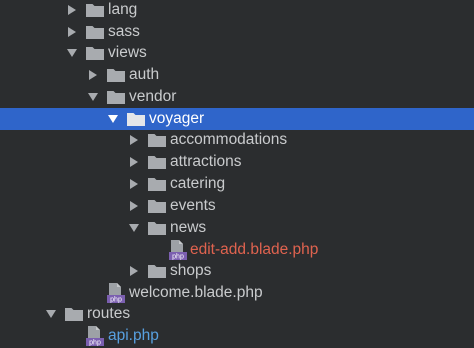 The width and height of the screenshot is (474, 348). I want to click on tree-item-label: views, so click(127, 52).